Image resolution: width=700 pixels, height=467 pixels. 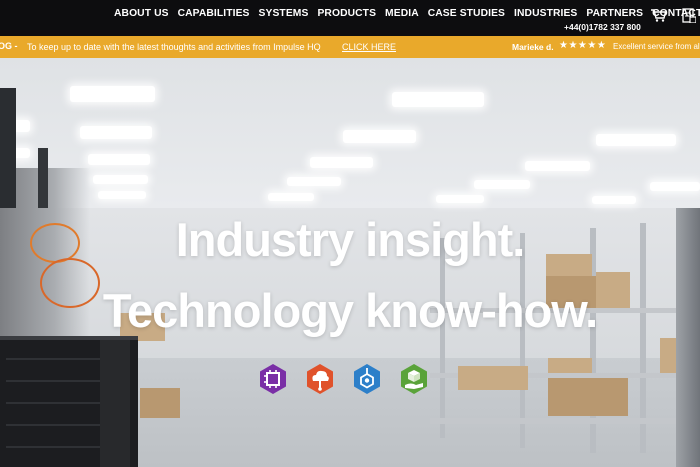 What do you see at coordinates (346, 13) in the screenshot?
I see `nav-item-products: PRODUCTS` at bounding box center [346, 13].